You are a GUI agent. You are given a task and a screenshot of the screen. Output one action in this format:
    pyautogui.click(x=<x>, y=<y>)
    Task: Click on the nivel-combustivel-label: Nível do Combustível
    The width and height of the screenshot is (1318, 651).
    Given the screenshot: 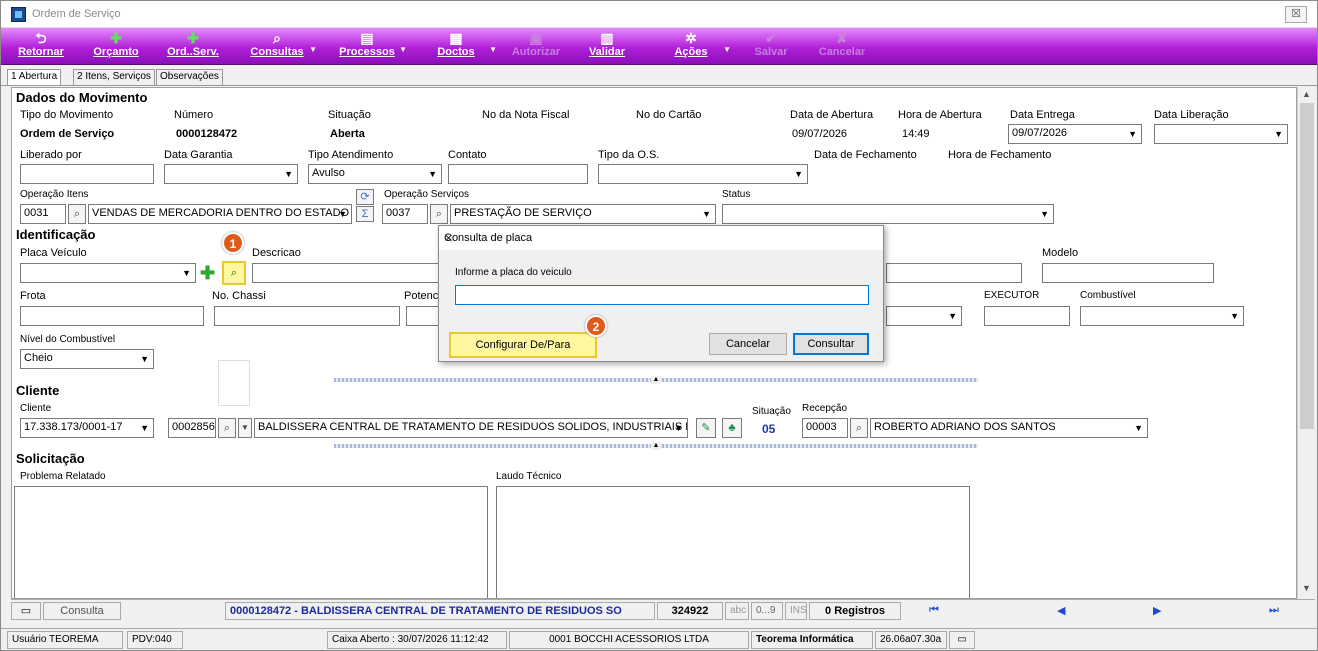 What is the action you would take?
    pyautogui.click(x=68, y=339)
    